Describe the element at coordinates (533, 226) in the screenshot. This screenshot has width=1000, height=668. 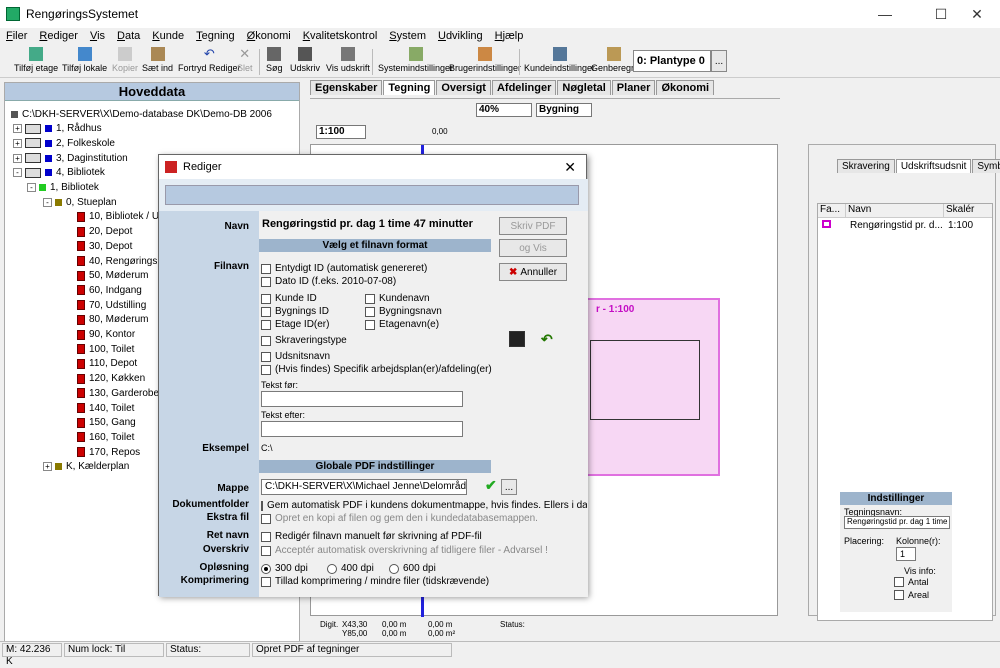
I see `write-pdf-button: Skriv PDF` at that location.